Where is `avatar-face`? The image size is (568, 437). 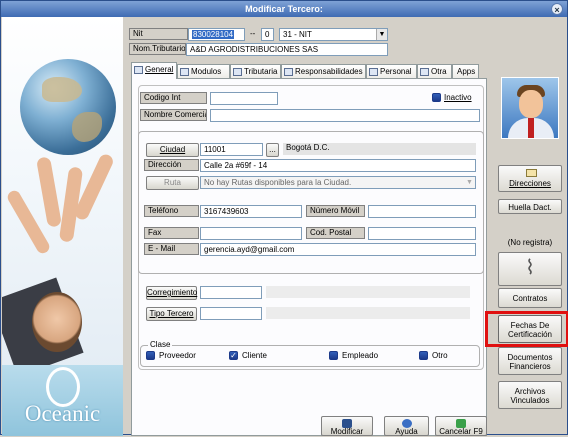
avatar-face is located at coordinates (531, 104).